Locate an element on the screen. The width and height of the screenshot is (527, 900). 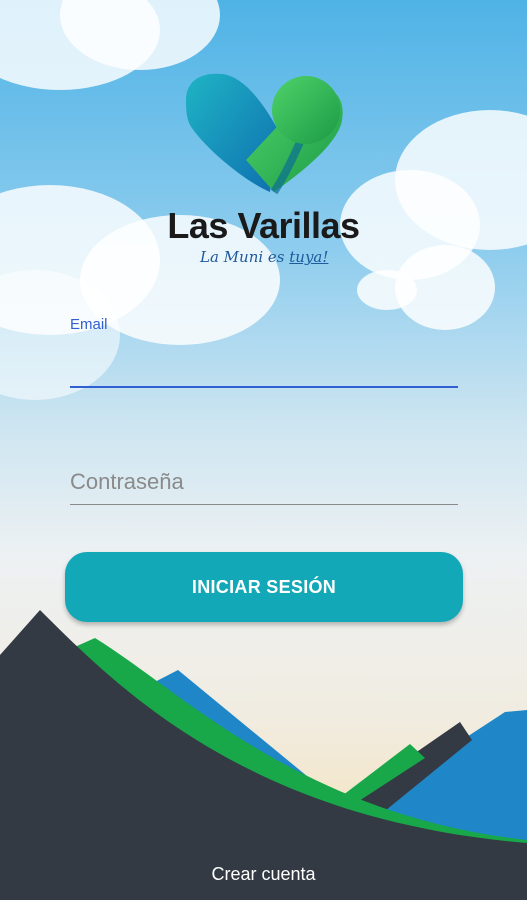
email-underline is located at coordinates (264, 387).